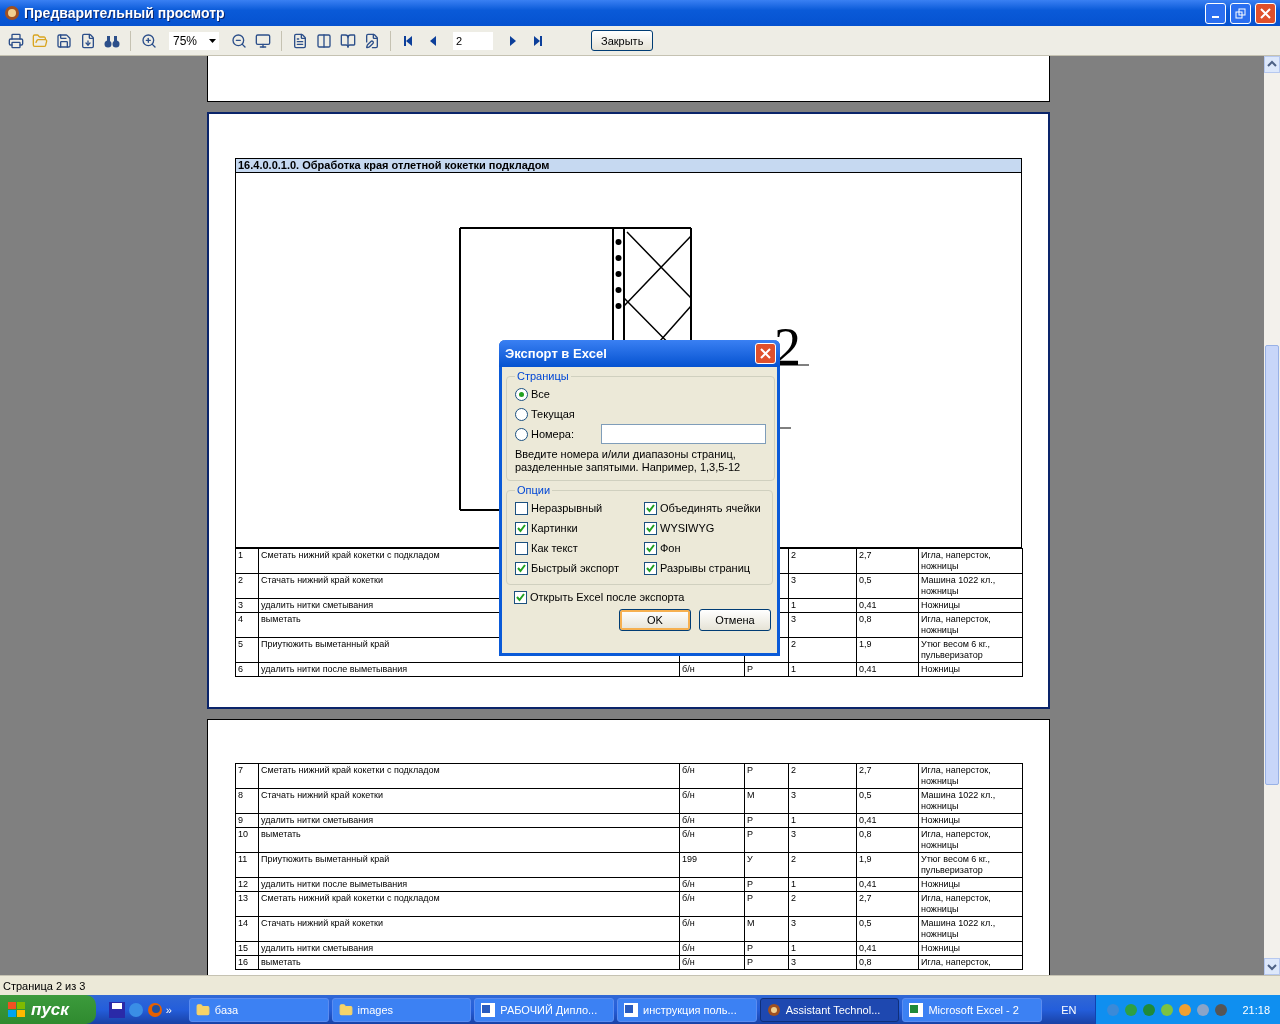  Describe the element at coordinates (409, 40) in the screenshot. I see `first-page-icon` at that location.